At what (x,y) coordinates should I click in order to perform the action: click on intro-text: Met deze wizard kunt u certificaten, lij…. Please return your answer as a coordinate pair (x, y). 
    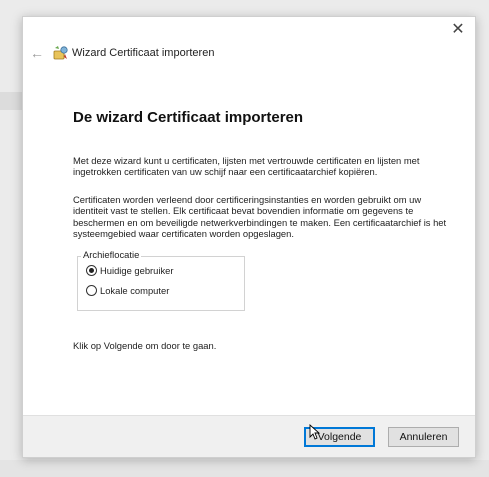
    Looking at the image, I should click on (246, 166).